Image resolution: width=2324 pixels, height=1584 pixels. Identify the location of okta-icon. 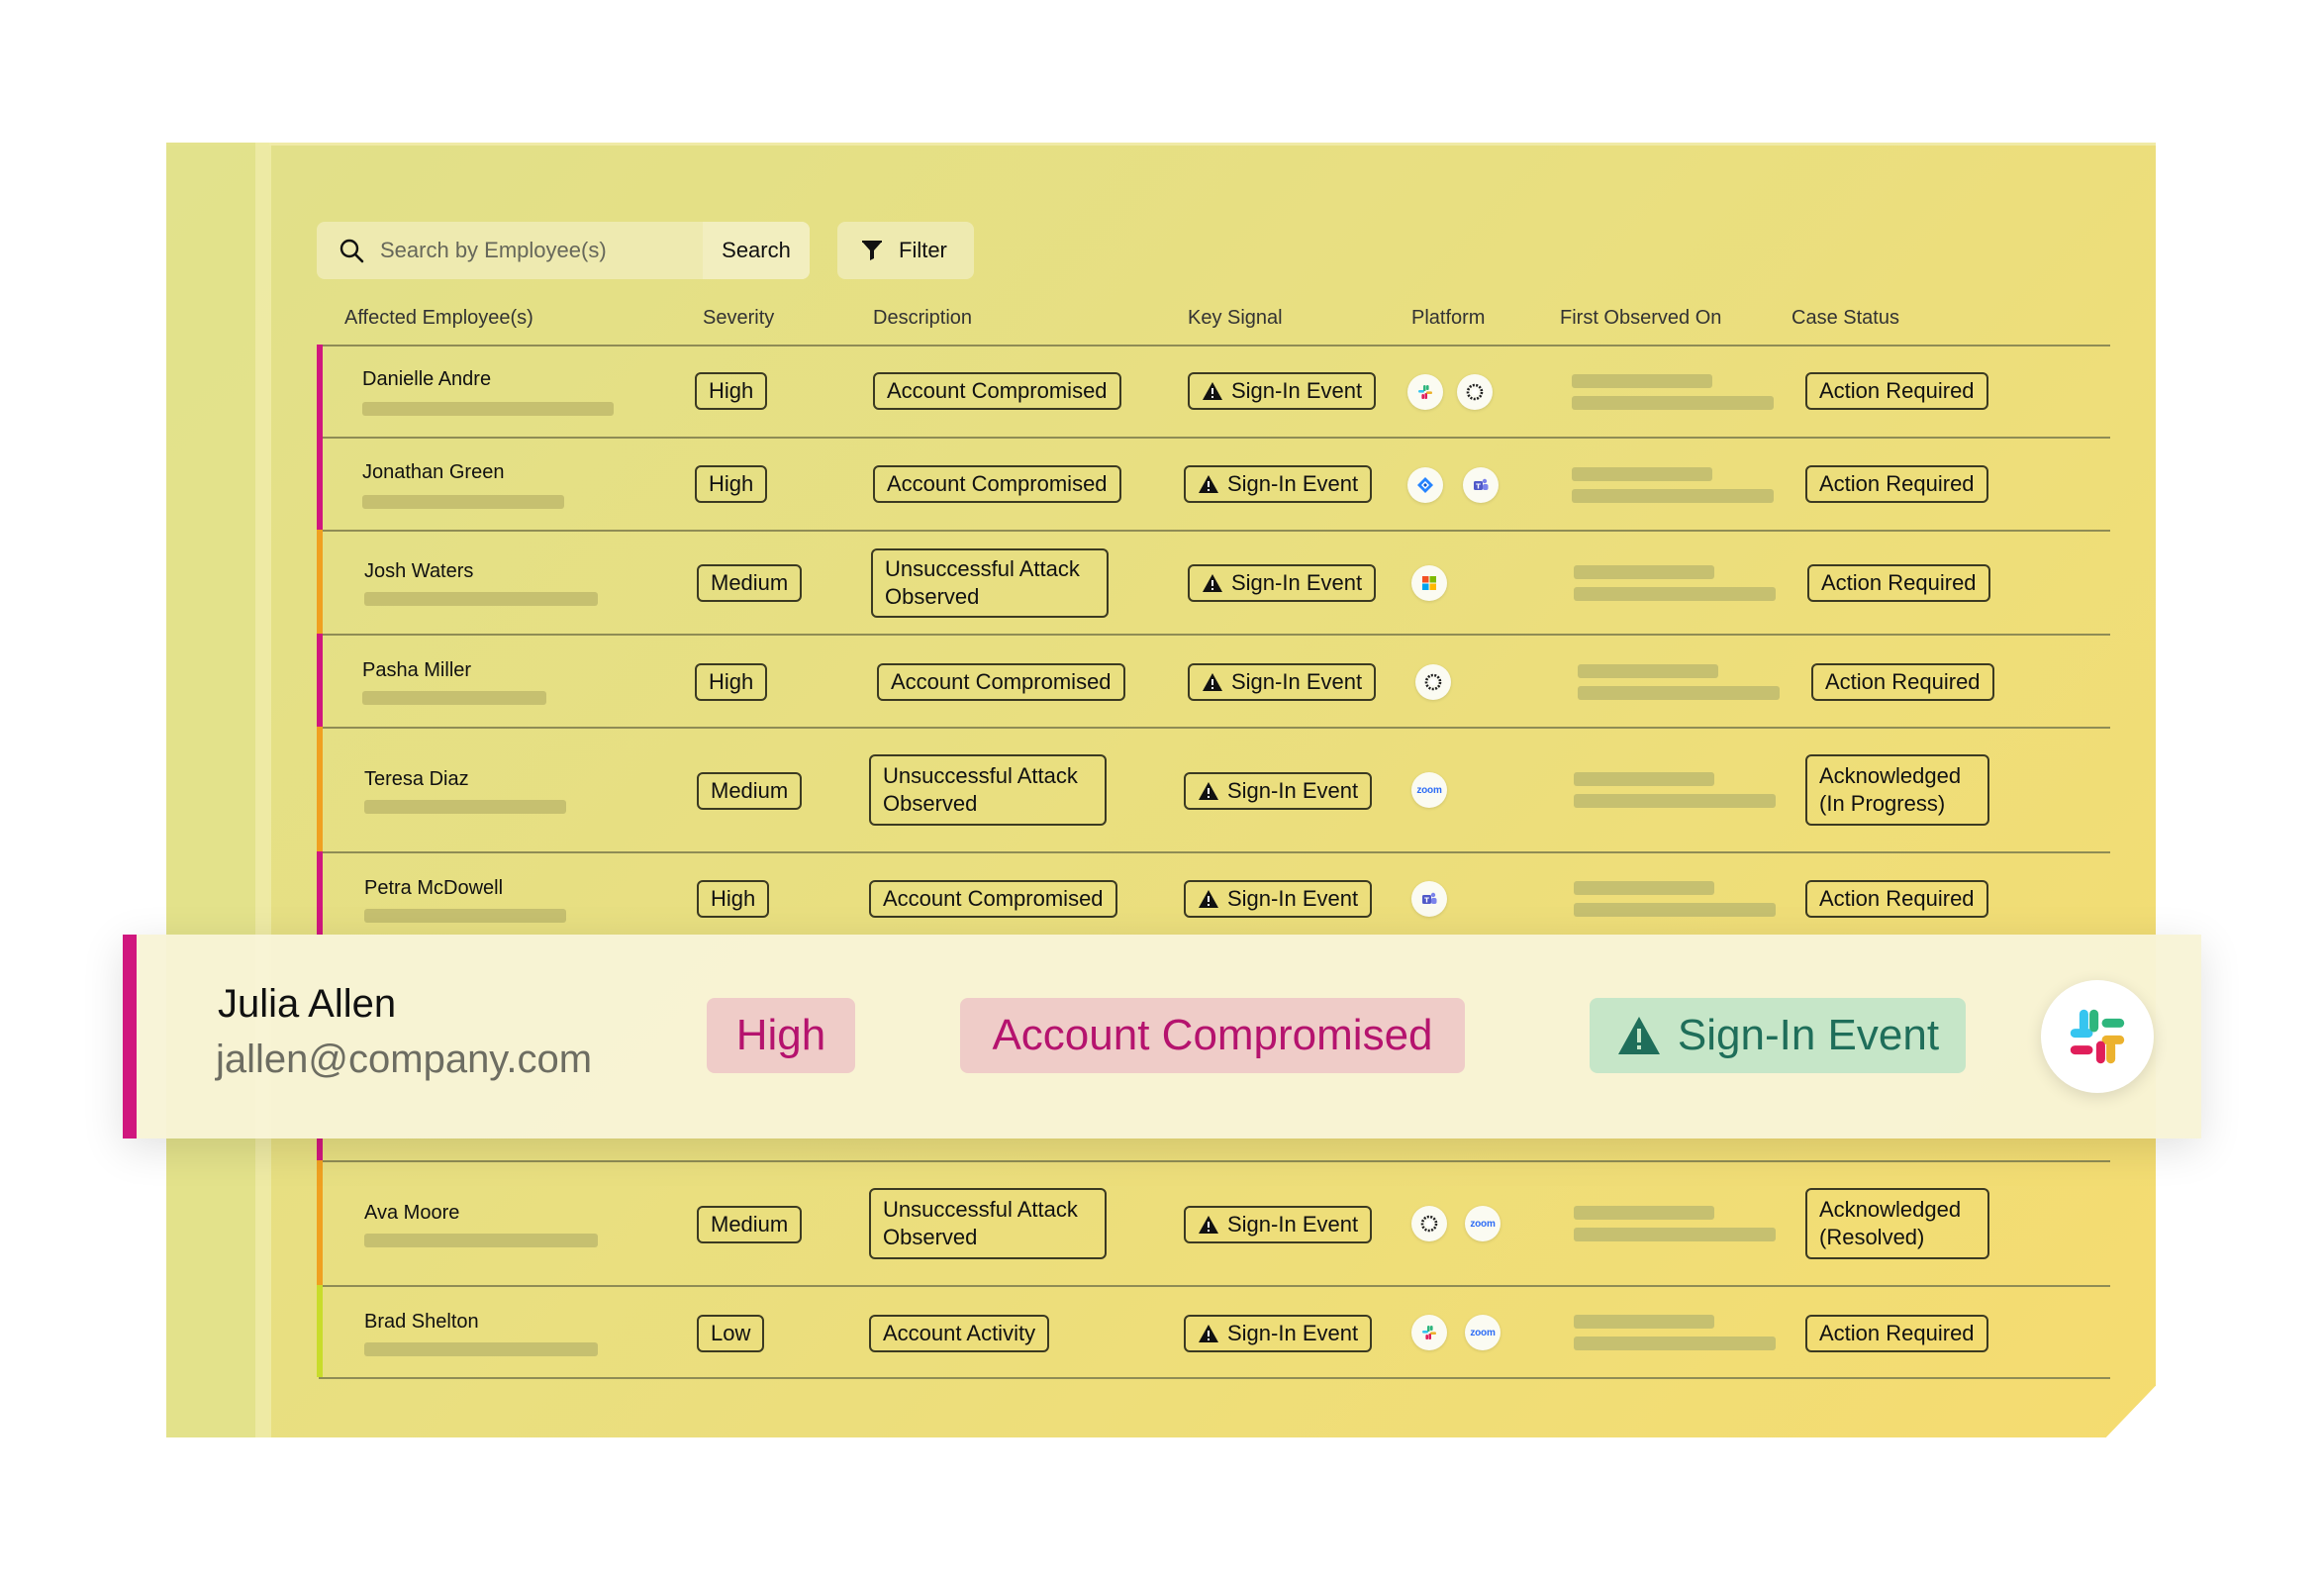
(1475, 392).